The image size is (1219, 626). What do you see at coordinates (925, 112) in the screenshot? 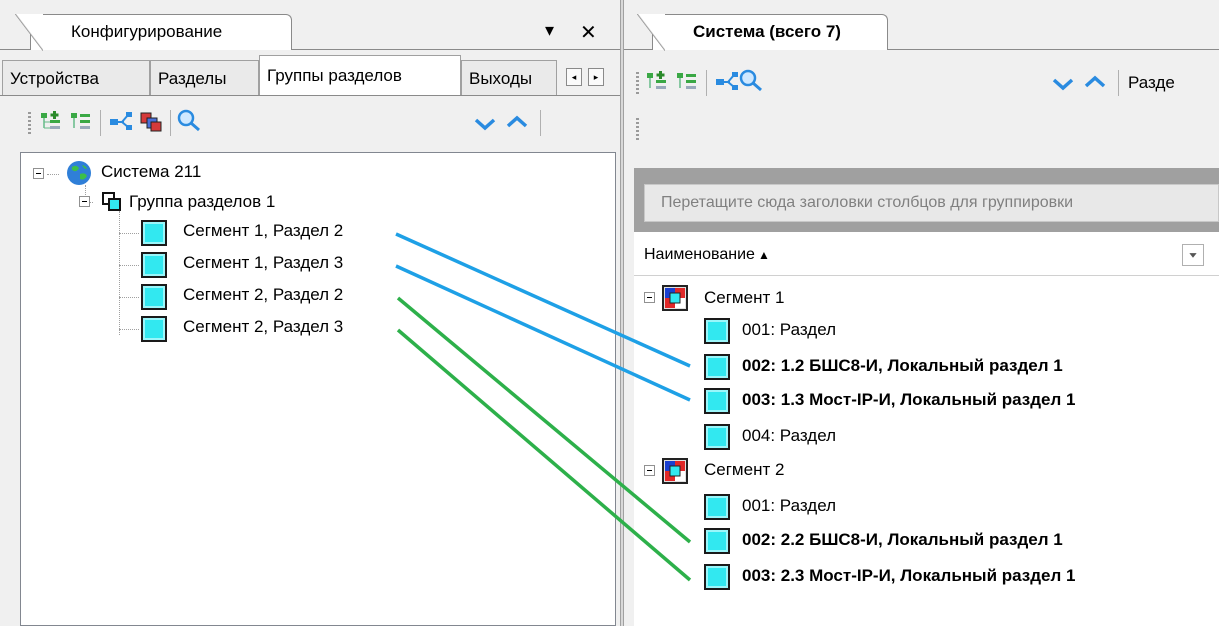
I see `right-toolbar: Разде` at bounding box center [925, 112].